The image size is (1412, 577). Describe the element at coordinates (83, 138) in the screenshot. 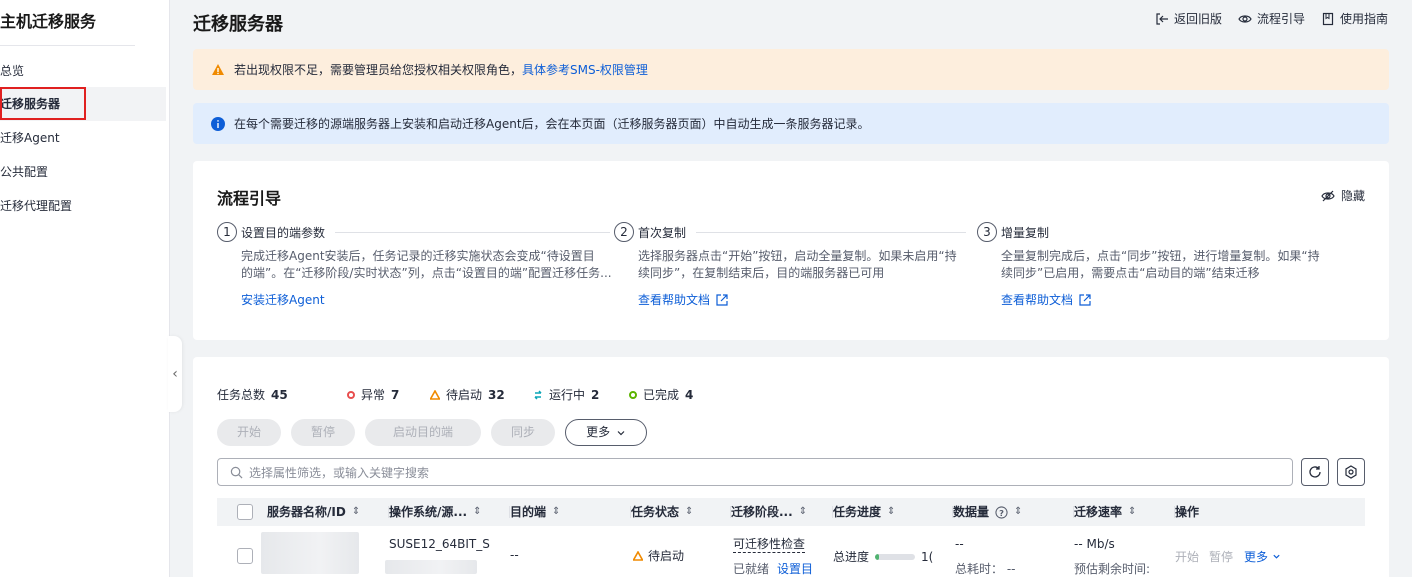

I see `sidebar-item-migration-agent: 迁移Agent` at that location.